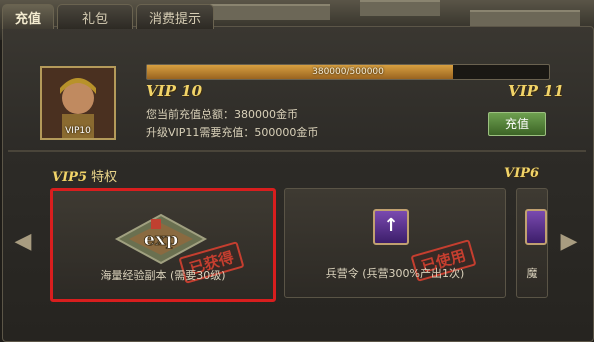  I want to click on card-label: 魔, so click(532, 273).